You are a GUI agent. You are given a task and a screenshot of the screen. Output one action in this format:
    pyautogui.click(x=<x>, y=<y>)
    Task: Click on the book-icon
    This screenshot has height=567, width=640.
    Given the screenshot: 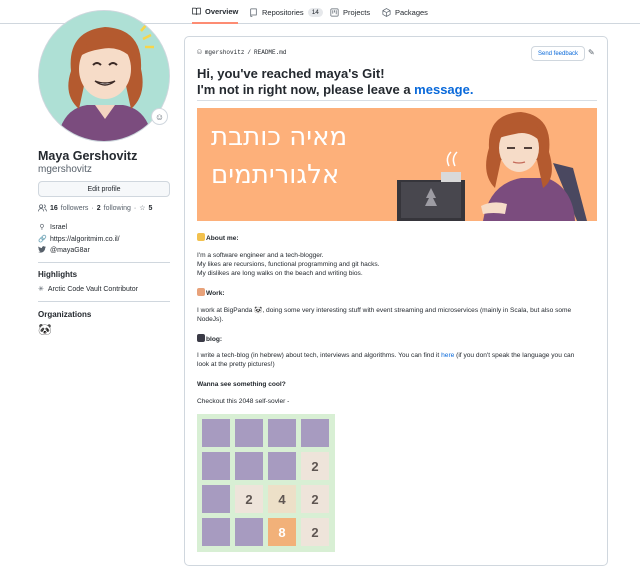 What is the action you would take?
    pyautogui.click(x=196, y=11)
    